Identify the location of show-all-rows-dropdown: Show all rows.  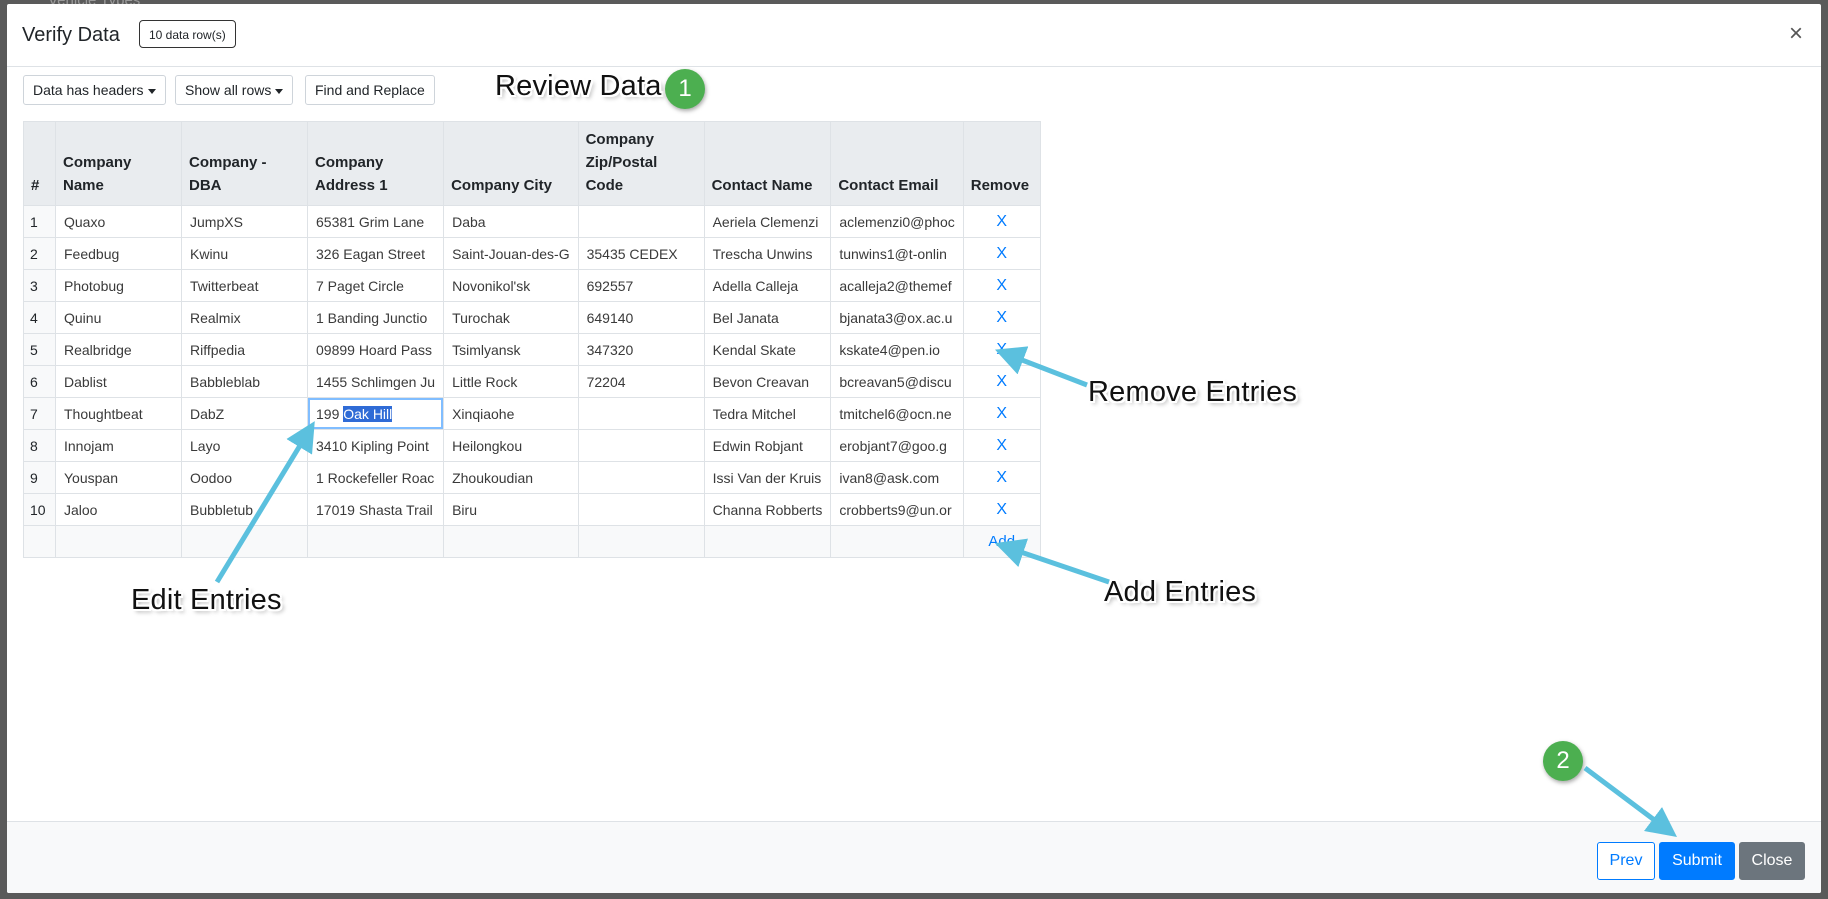
(234, 90).